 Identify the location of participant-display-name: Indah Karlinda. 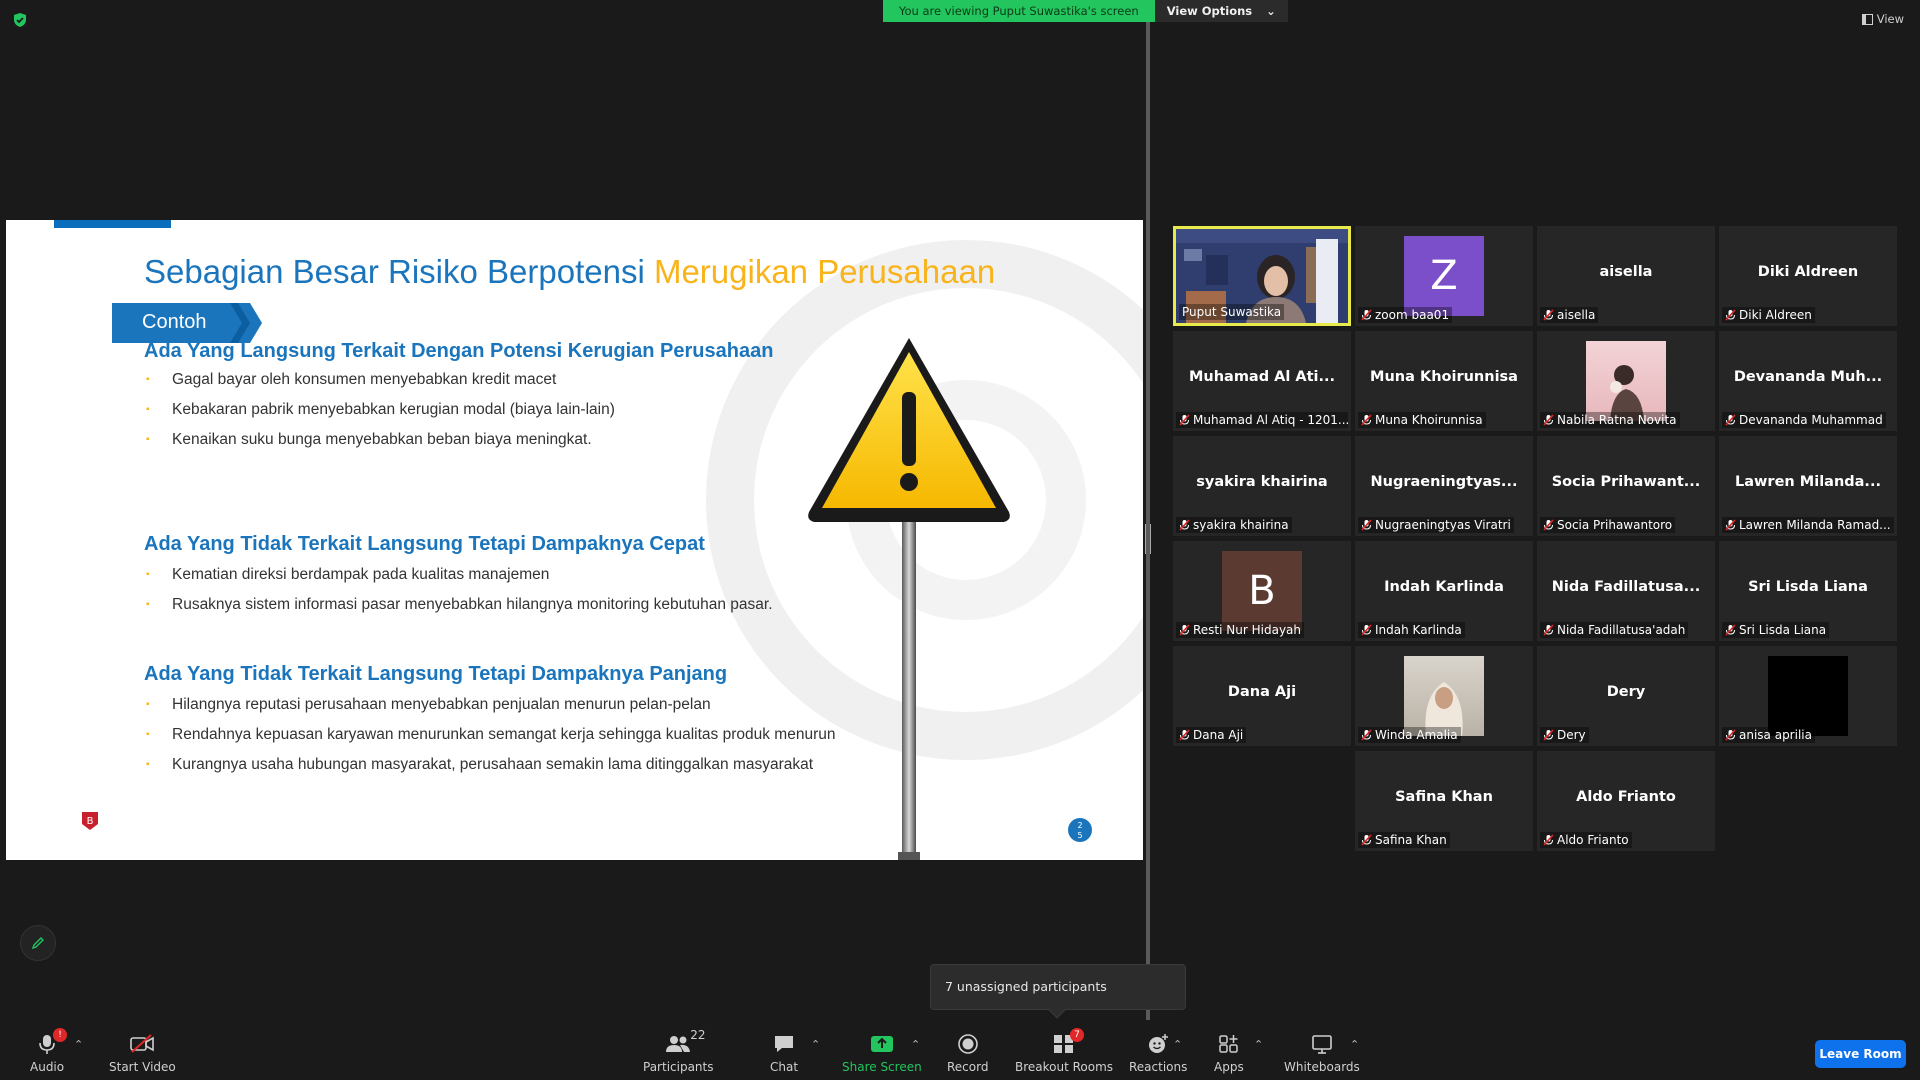
(1444, 587).